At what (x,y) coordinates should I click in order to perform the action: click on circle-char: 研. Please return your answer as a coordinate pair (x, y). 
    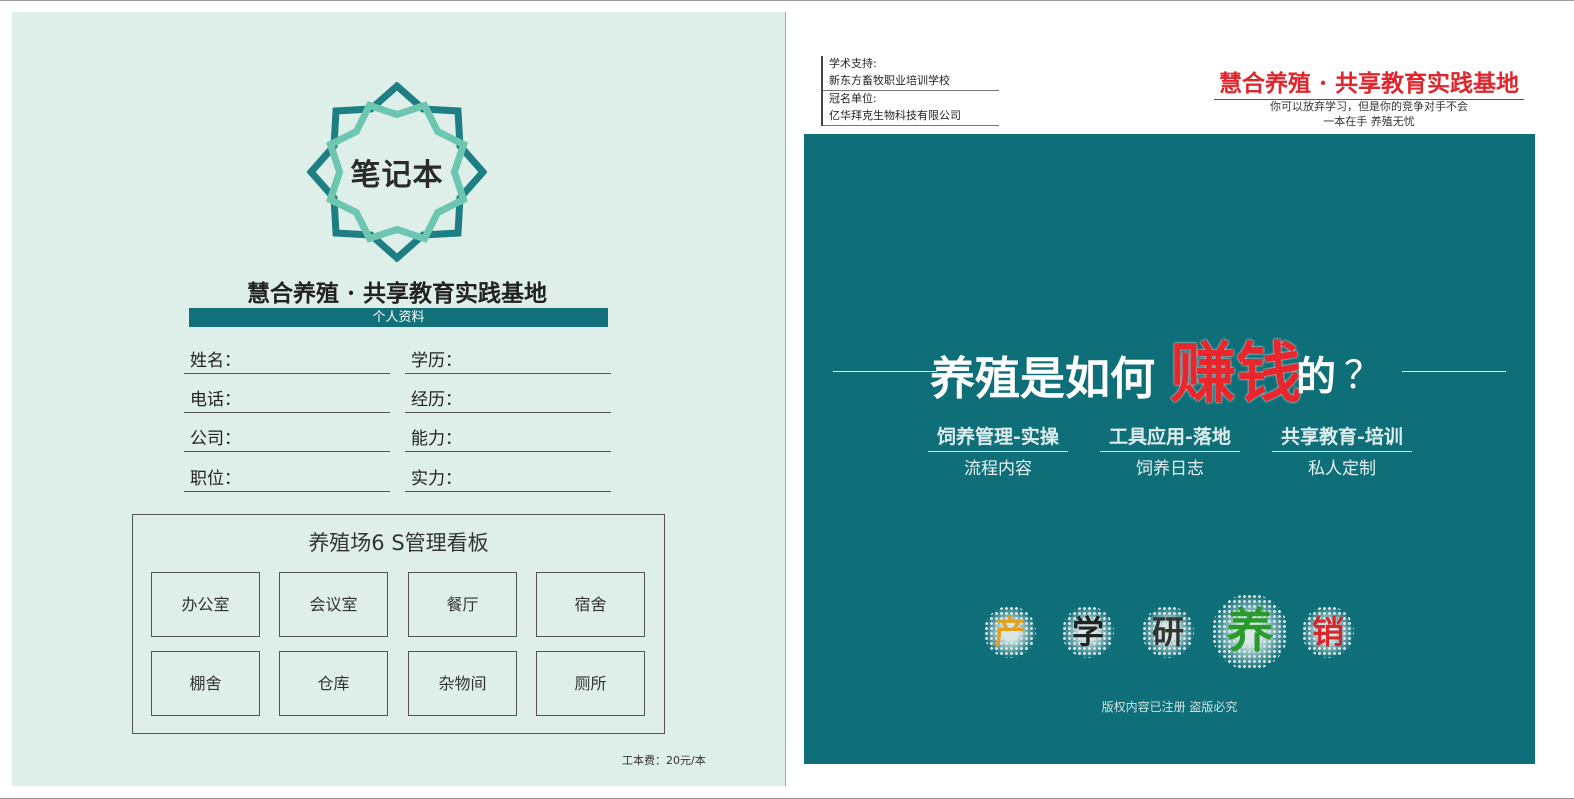
    Looking at the image, I should click on (1167, 632).